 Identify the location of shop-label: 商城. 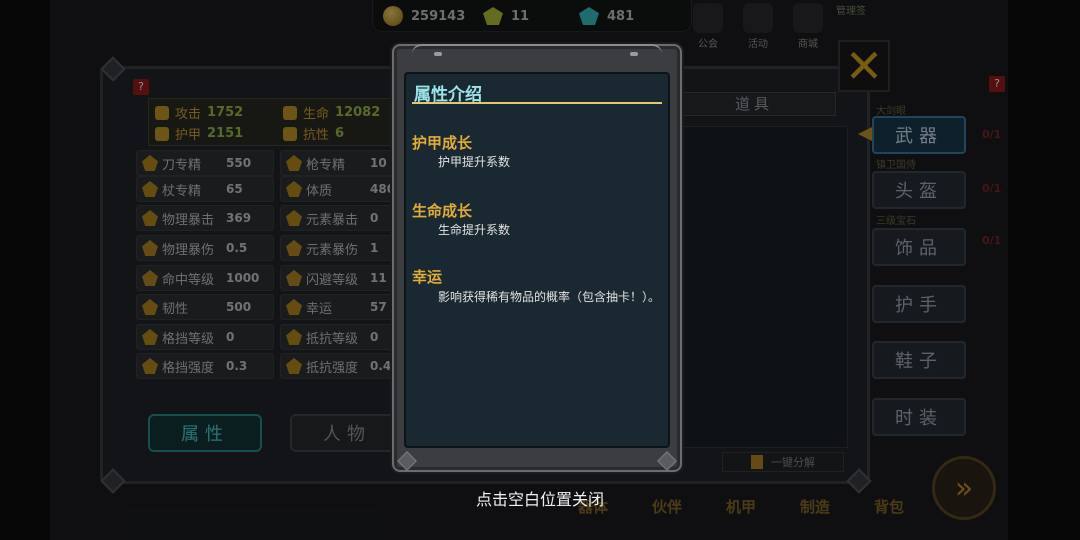
(808, 44).